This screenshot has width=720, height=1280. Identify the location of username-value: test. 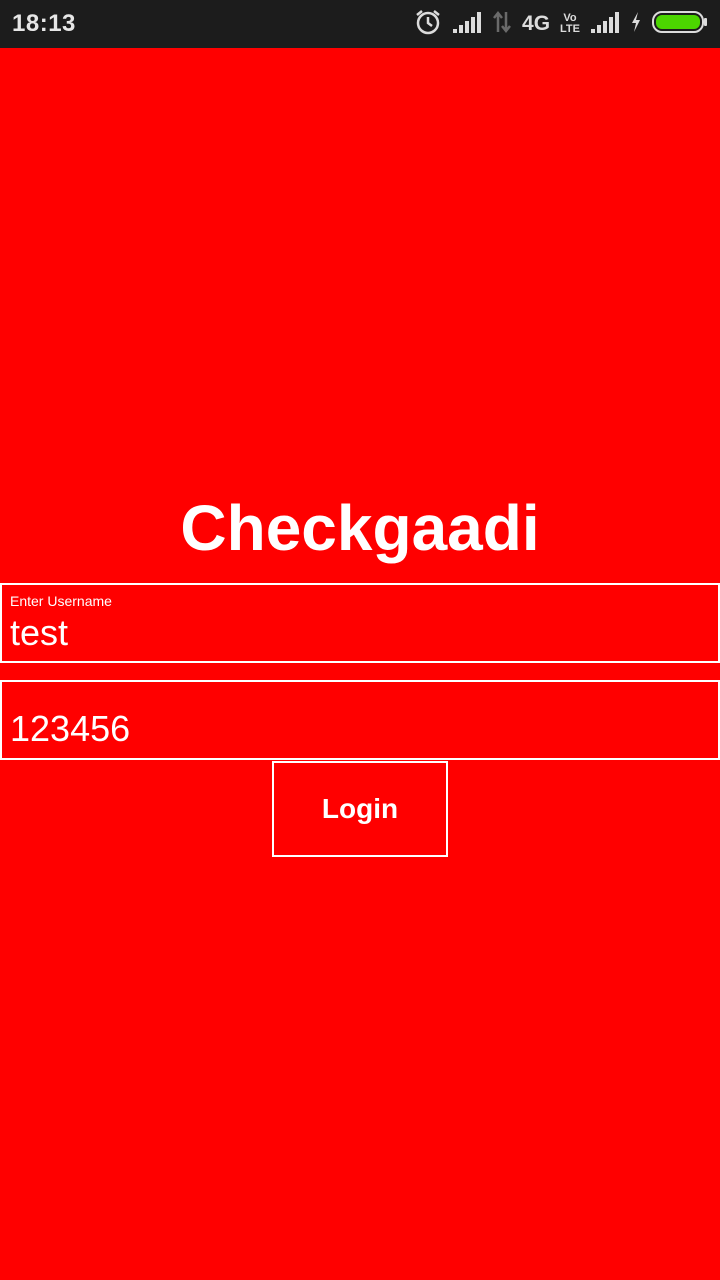
(39, 632).